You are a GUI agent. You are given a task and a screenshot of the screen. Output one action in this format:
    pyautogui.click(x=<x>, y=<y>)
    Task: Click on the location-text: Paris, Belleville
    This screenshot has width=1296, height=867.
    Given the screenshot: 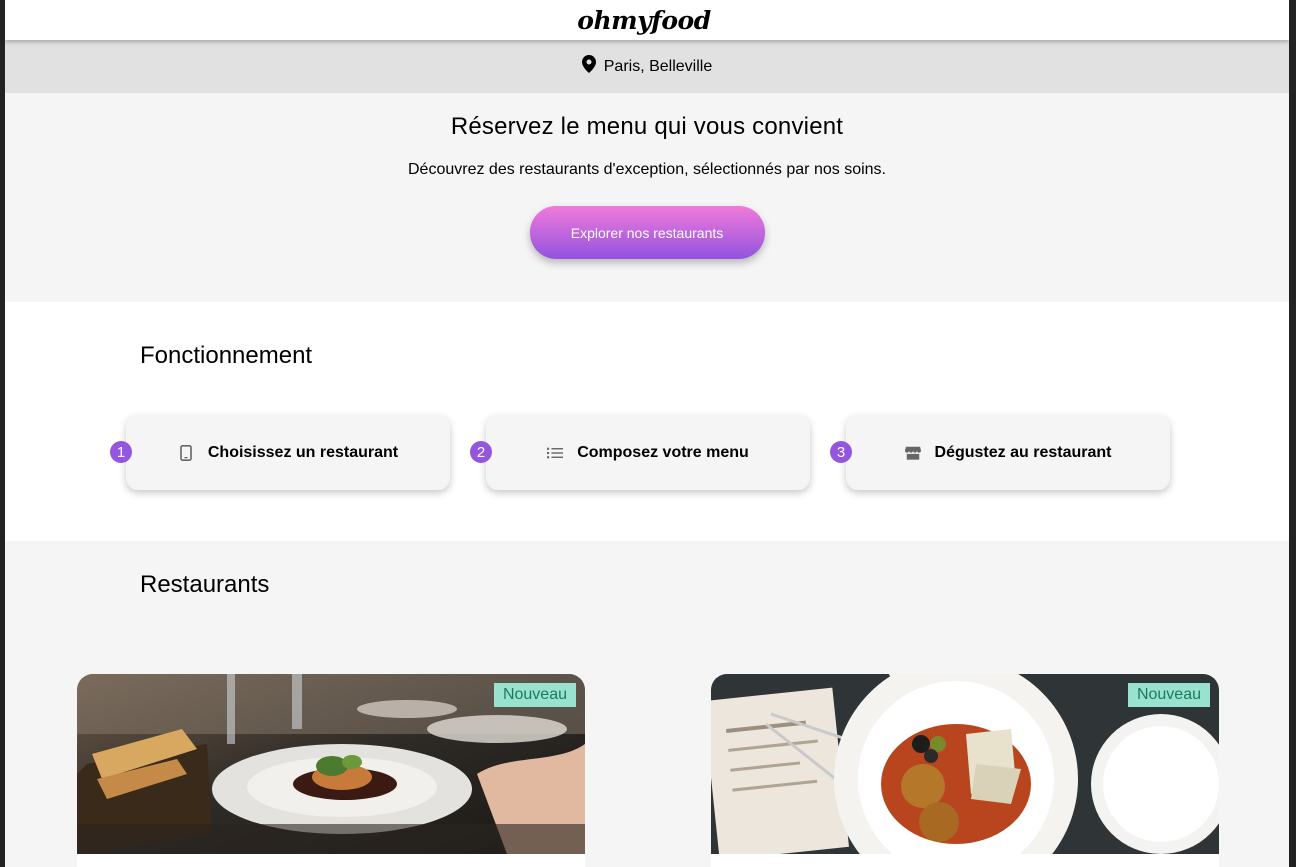 What is the action you would take?
    pyautogui.click(x=658, y=66)
    